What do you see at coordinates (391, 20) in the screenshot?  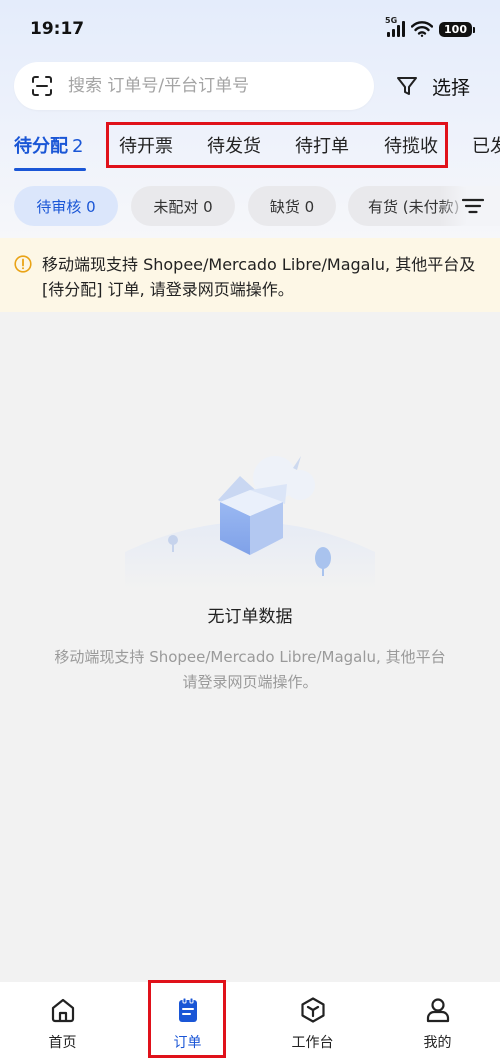 I see `network-type: 5G` at bounding box center [391, 20].